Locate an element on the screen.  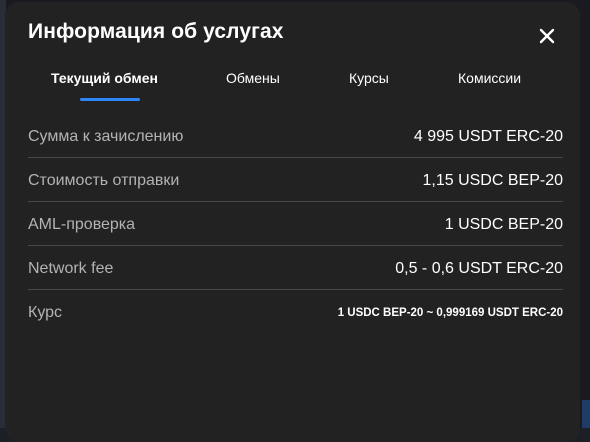
tab-exchanges: Обмены is located at coordinates (253, 78).